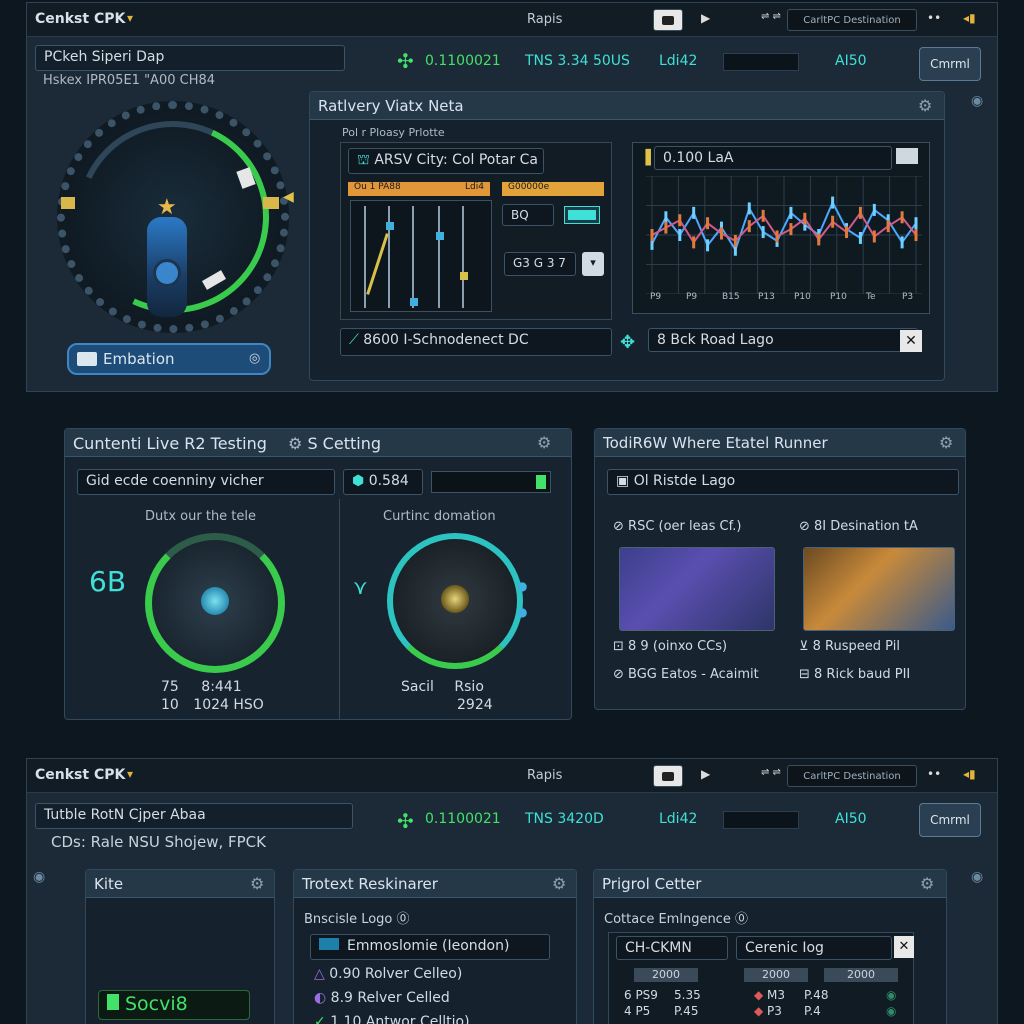 This screenshot has height=1024, width=1024. I want to click on city-field: ⛫ ARSV City: Col Potar Ca, so click(446, 161).